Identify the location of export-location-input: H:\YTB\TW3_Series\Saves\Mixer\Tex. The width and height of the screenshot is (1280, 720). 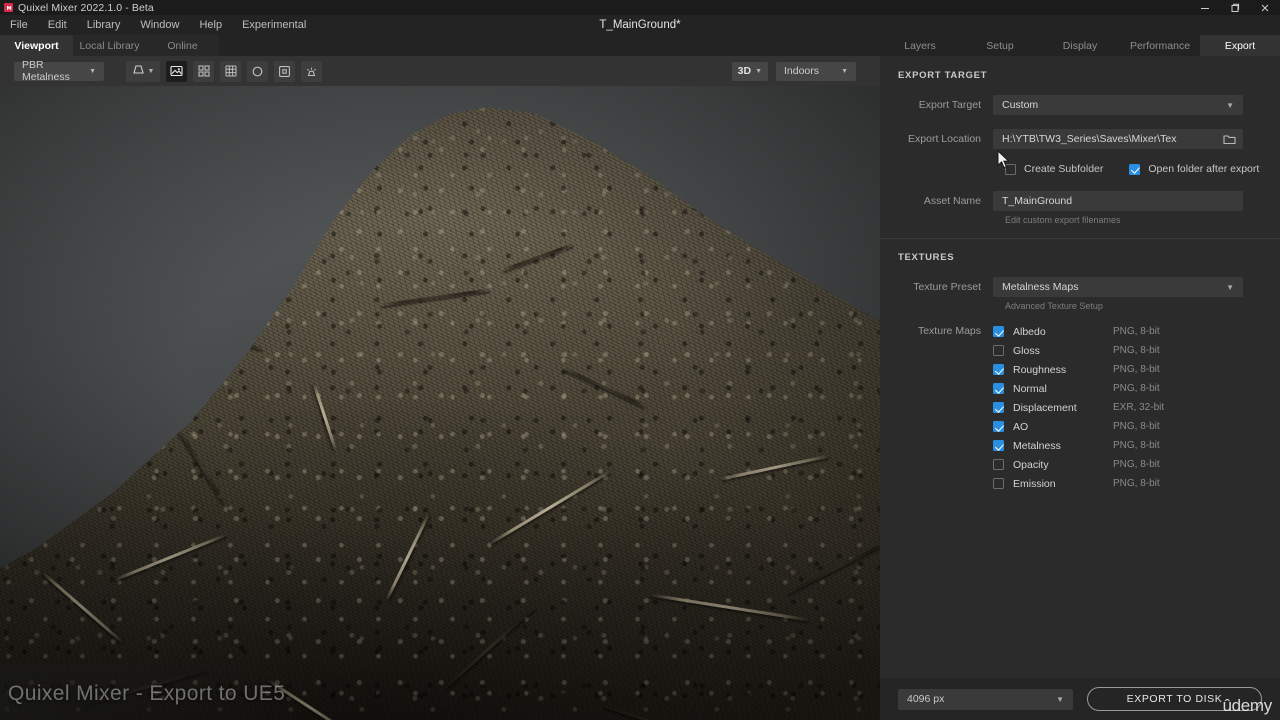
(1118, 139).